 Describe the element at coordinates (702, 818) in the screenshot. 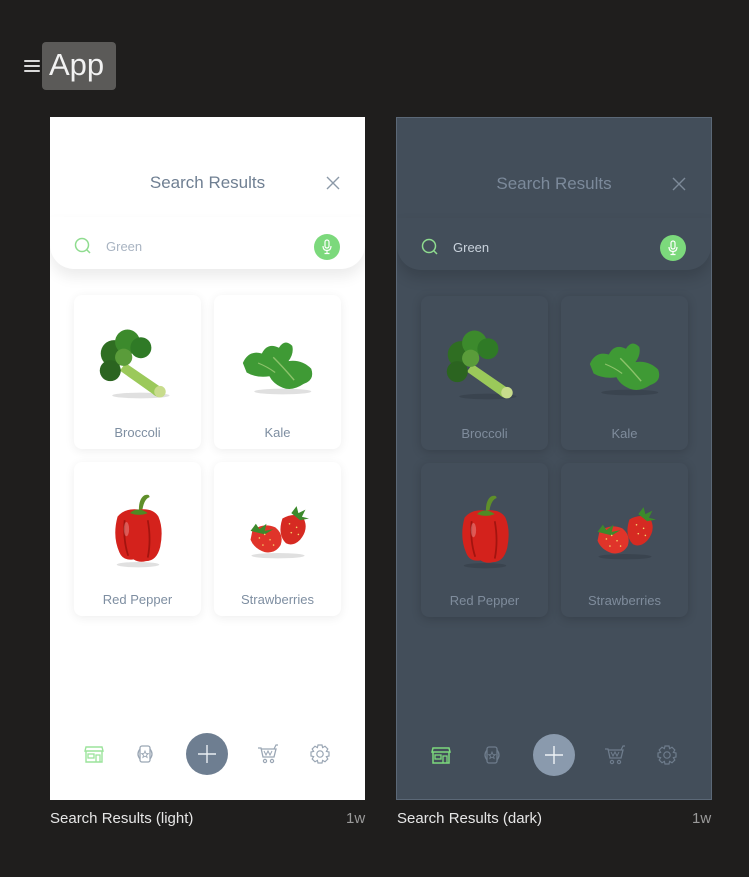

I see `frame-timestamp-dark: 1w` at that location.